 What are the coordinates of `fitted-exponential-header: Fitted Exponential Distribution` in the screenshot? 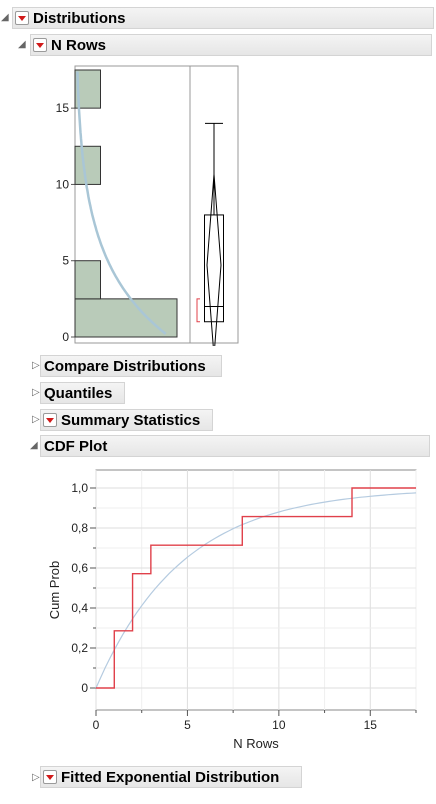 It's located at (171, 777).